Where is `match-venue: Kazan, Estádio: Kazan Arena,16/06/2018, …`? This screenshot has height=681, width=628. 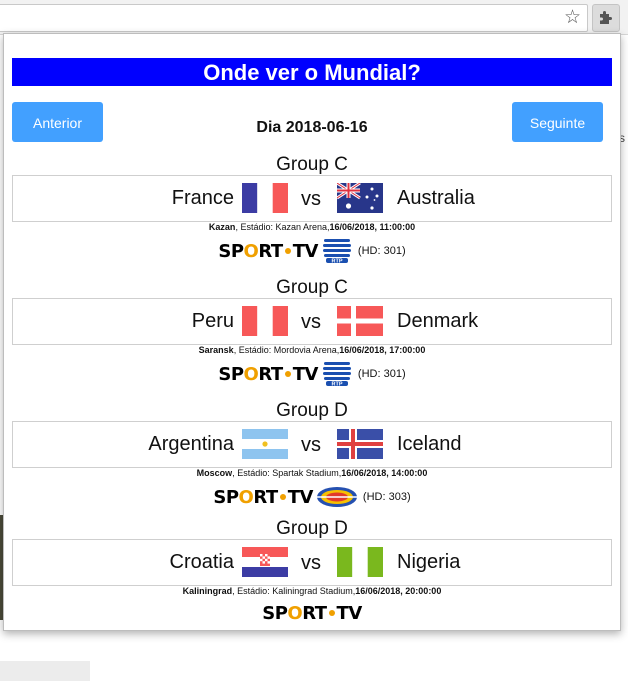 match-venue: Kazan, Estádio: Kazan Arena,16/06/2018, … is located at coordinates (312, 227).